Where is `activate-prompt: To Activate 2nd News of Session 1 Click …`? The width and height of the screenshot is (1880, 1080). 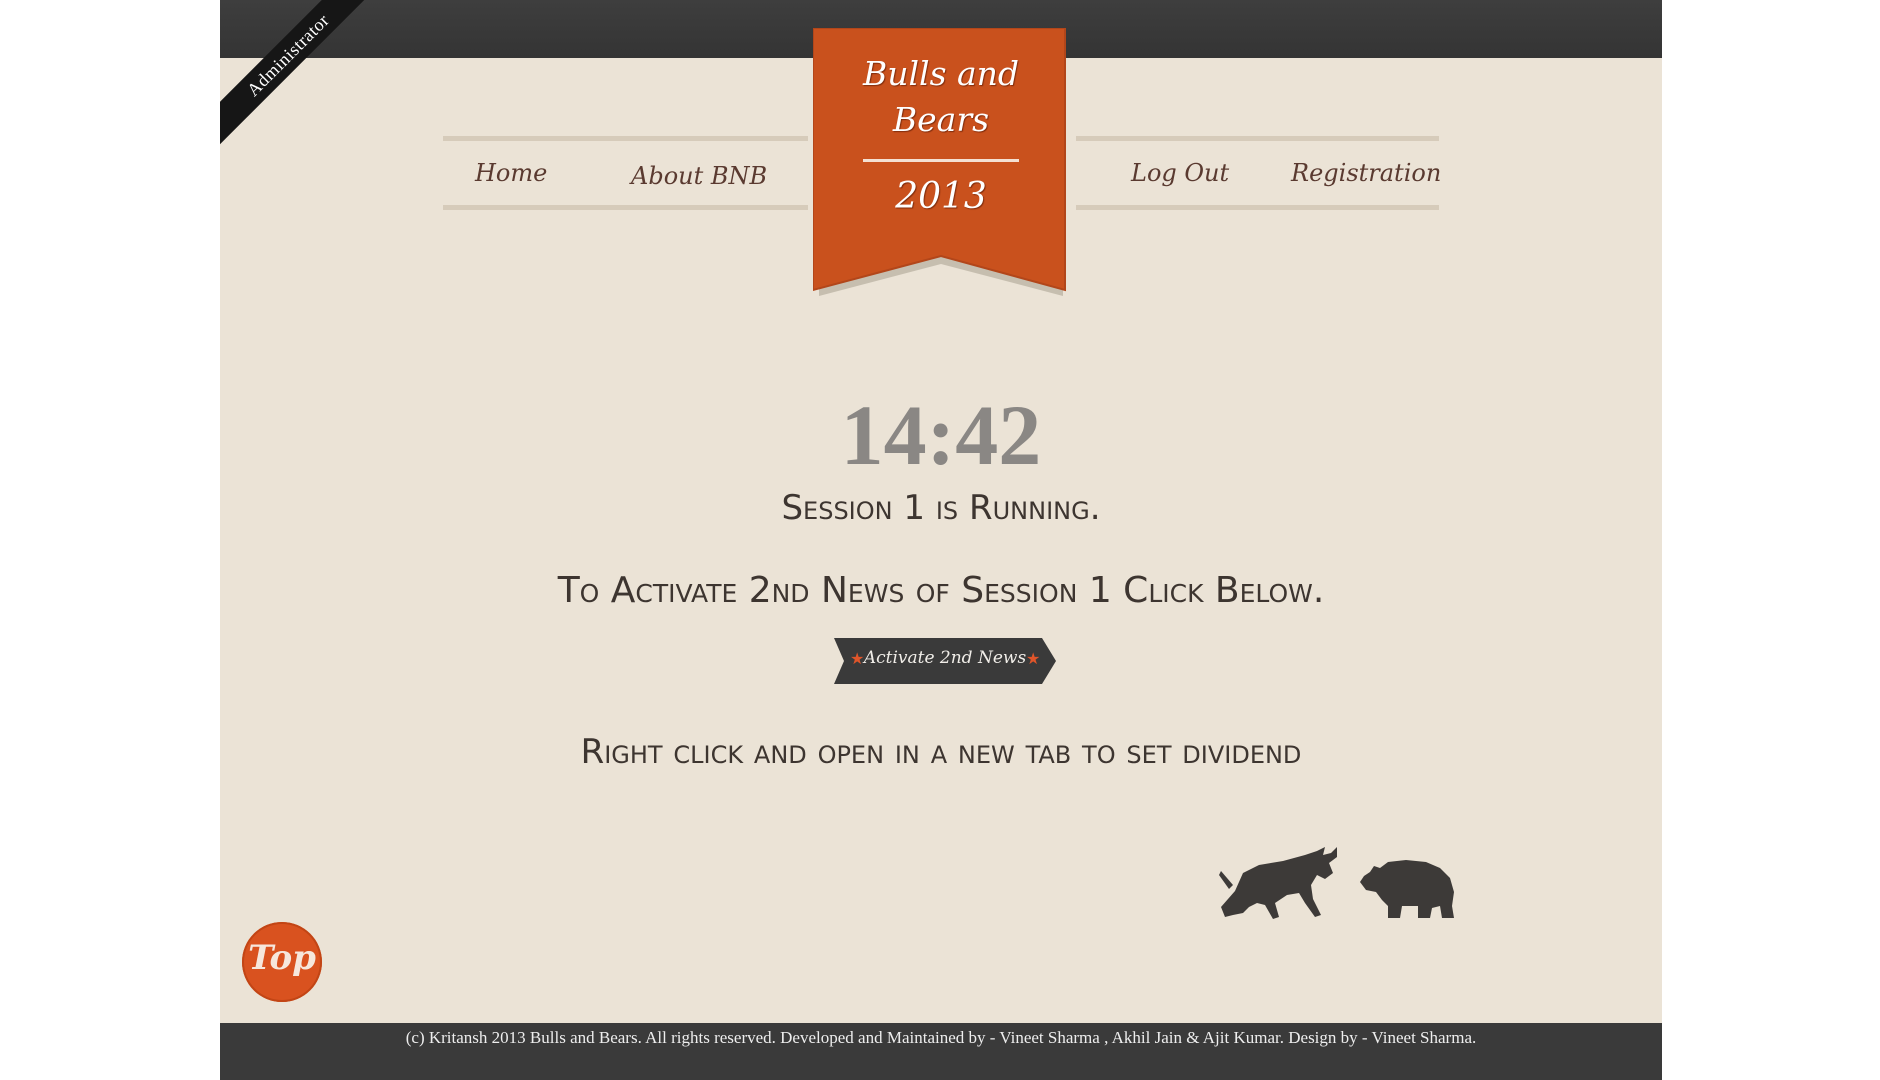
activate-prompt: To Activate 2nd News of Session 1 Click … is located at coordinates (941, 590).